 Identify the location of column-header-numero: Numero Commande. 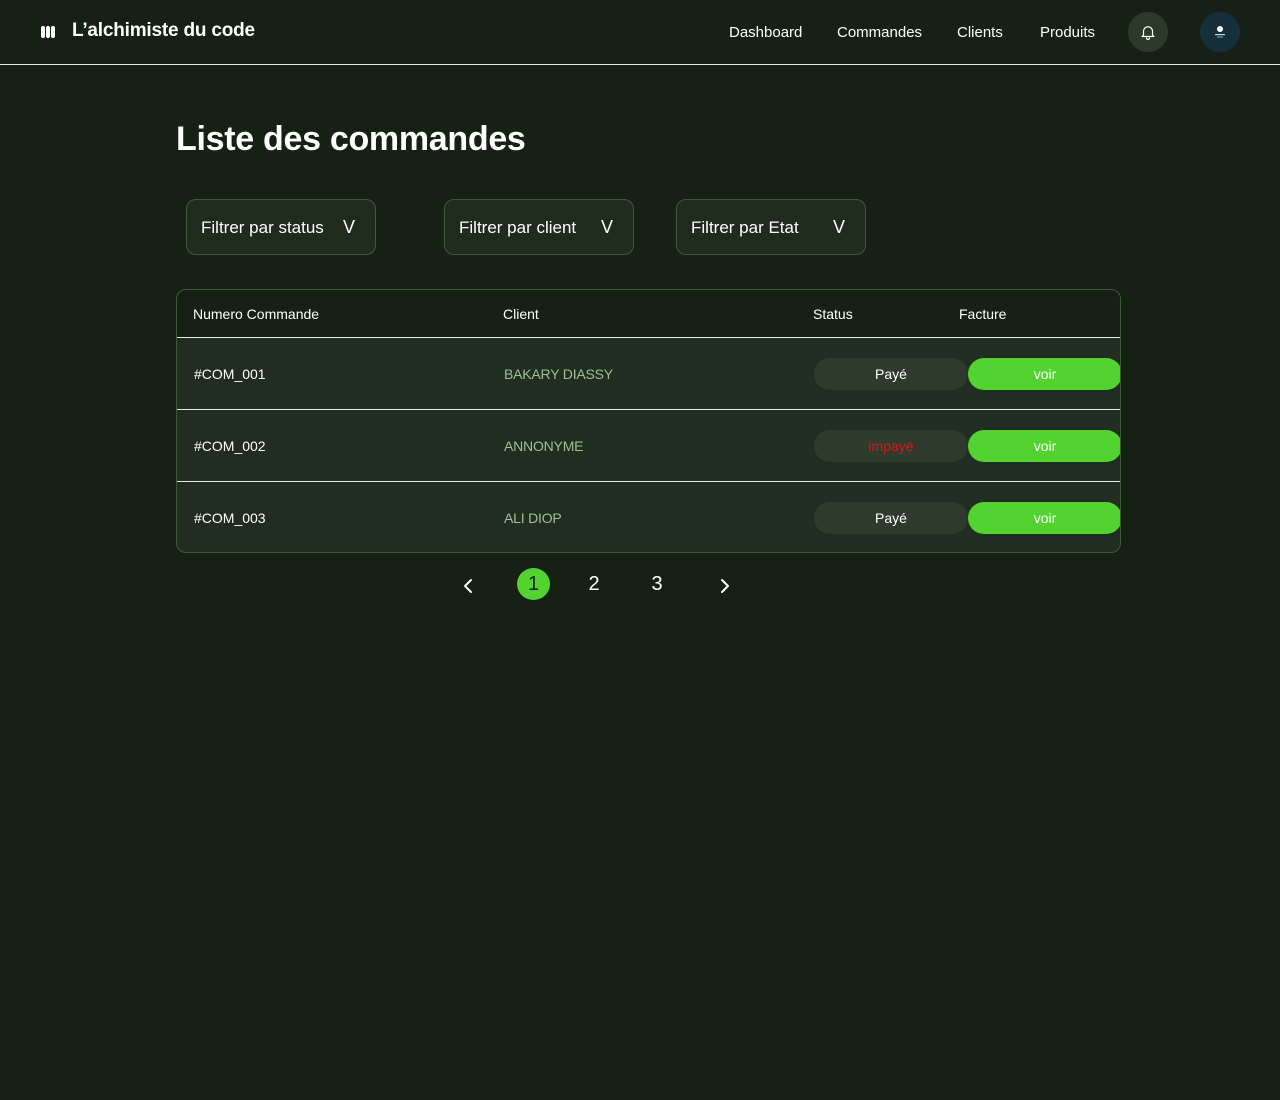
(256, 314).